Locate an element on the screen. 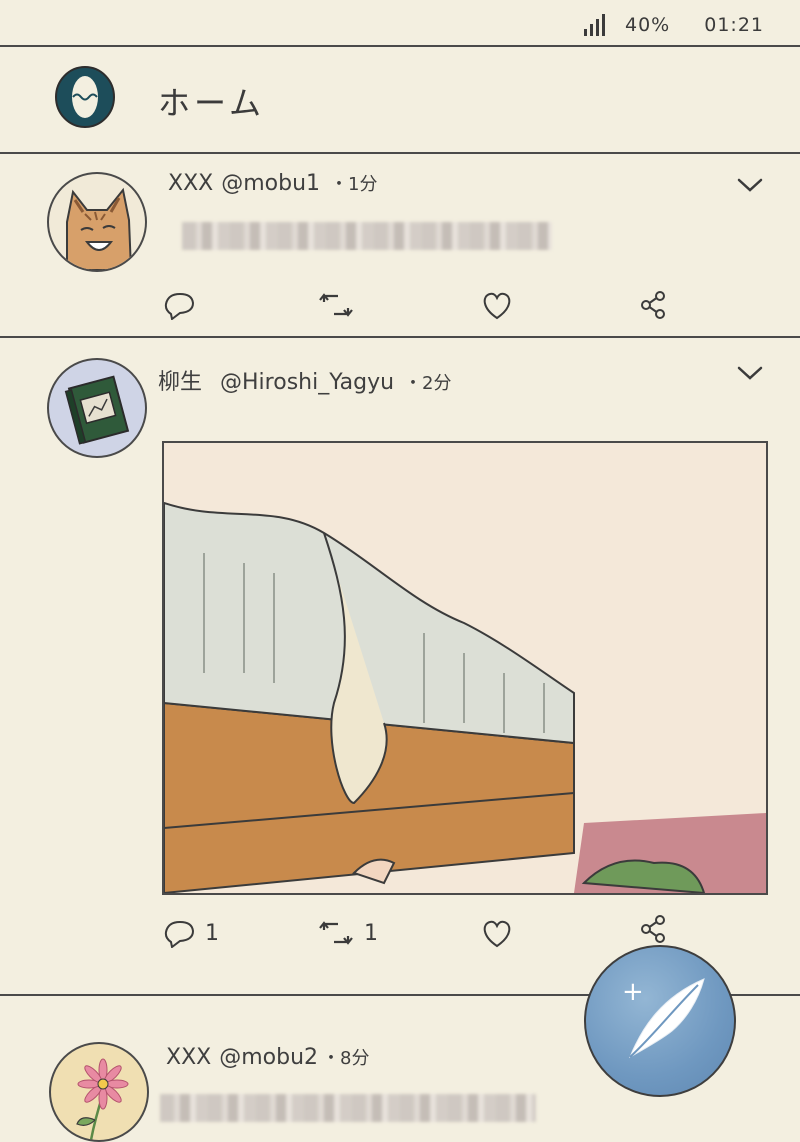  cat-avatar-icon is located at coordinates (99, 228).